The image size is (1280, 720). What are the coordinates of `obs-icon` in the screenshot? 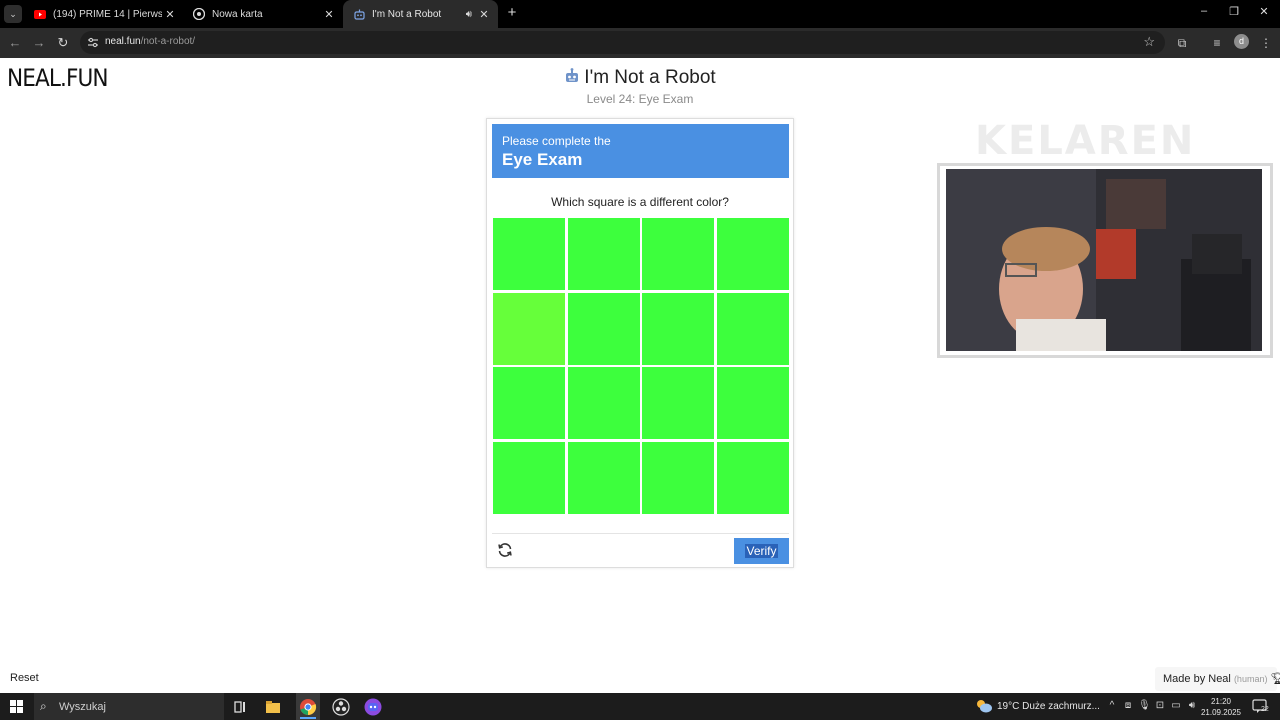 It's located at (341, 707).